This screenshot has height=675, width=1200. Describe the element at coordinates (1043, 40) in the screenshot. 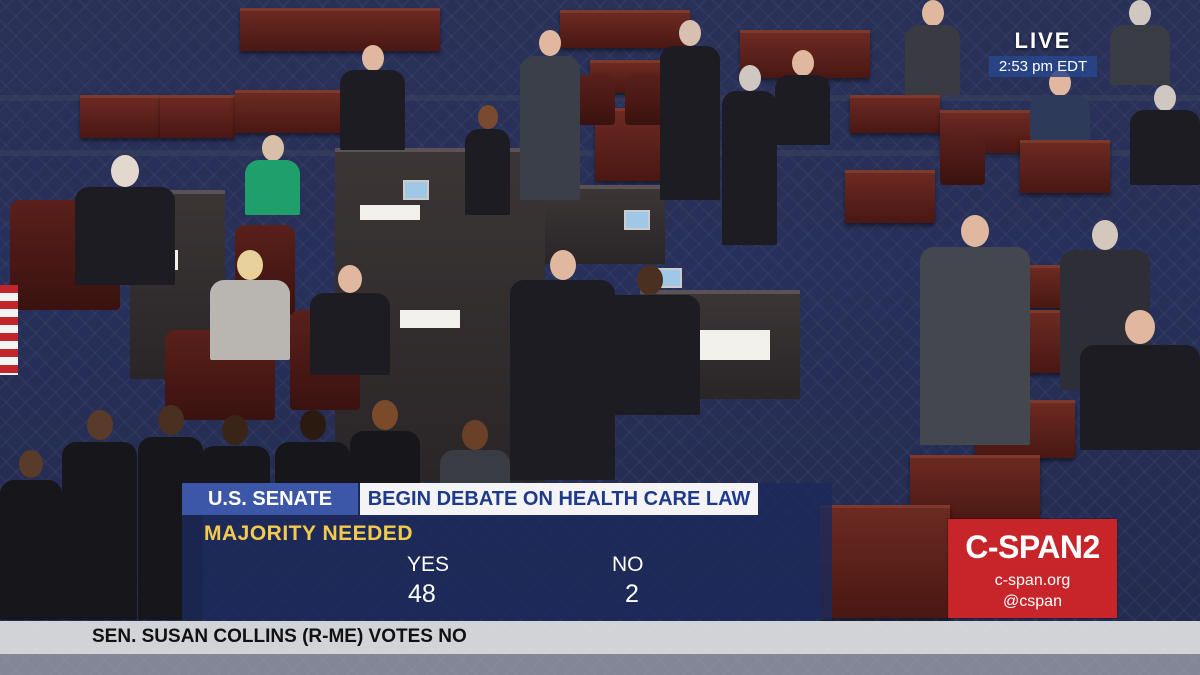

I see `live-label: LIVE` at that location.